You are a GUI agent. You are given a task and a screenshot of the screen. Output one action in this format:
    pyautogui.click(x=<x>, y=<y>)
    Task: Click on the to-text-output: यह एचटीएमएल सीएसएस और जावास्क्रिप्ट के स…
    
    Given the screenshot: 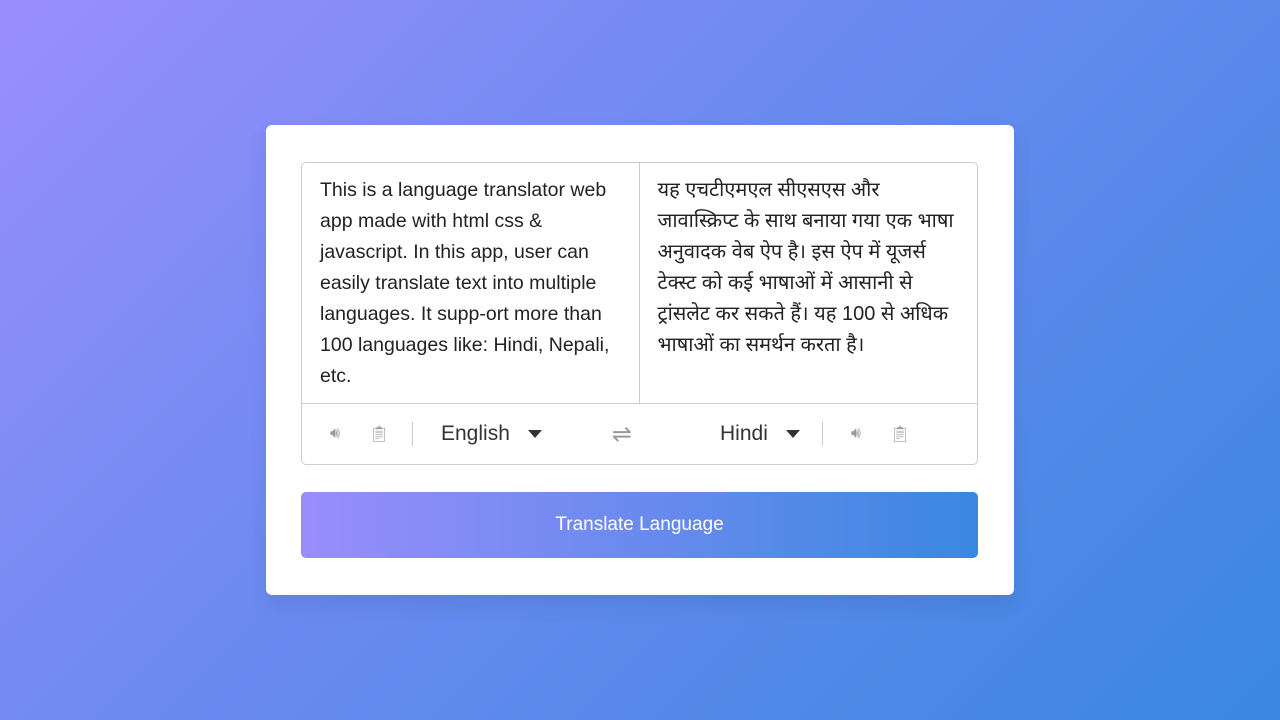 What is the action you would take?
    pyautogui.click(x=809, y=283)
    